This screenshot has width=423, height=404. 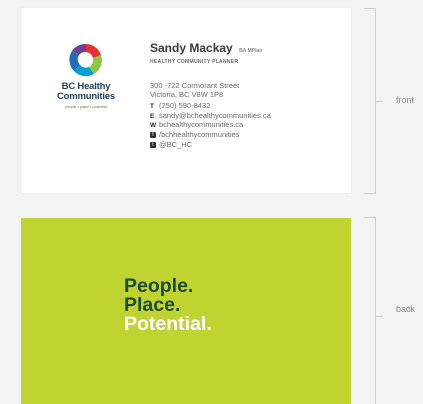 I want to click on twitter-handle: @BC_HC, so click(x=176, y=144).